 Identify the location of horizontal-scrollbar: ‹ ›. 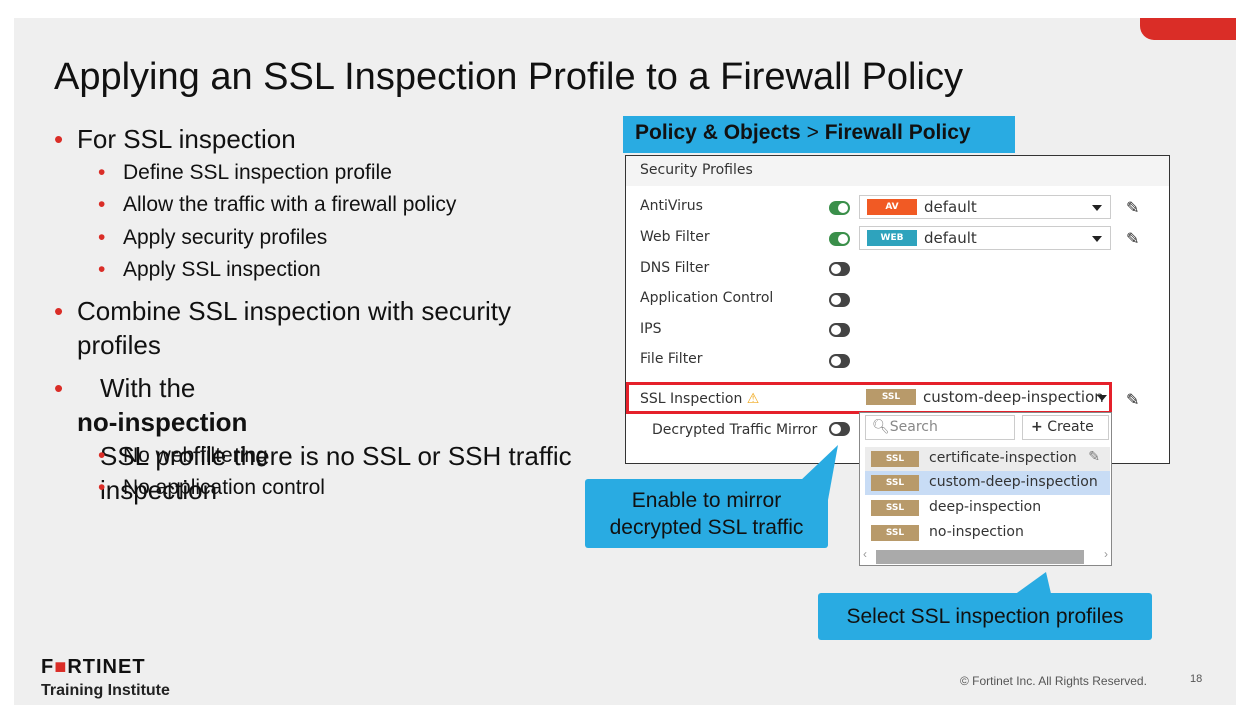
(985, 556).